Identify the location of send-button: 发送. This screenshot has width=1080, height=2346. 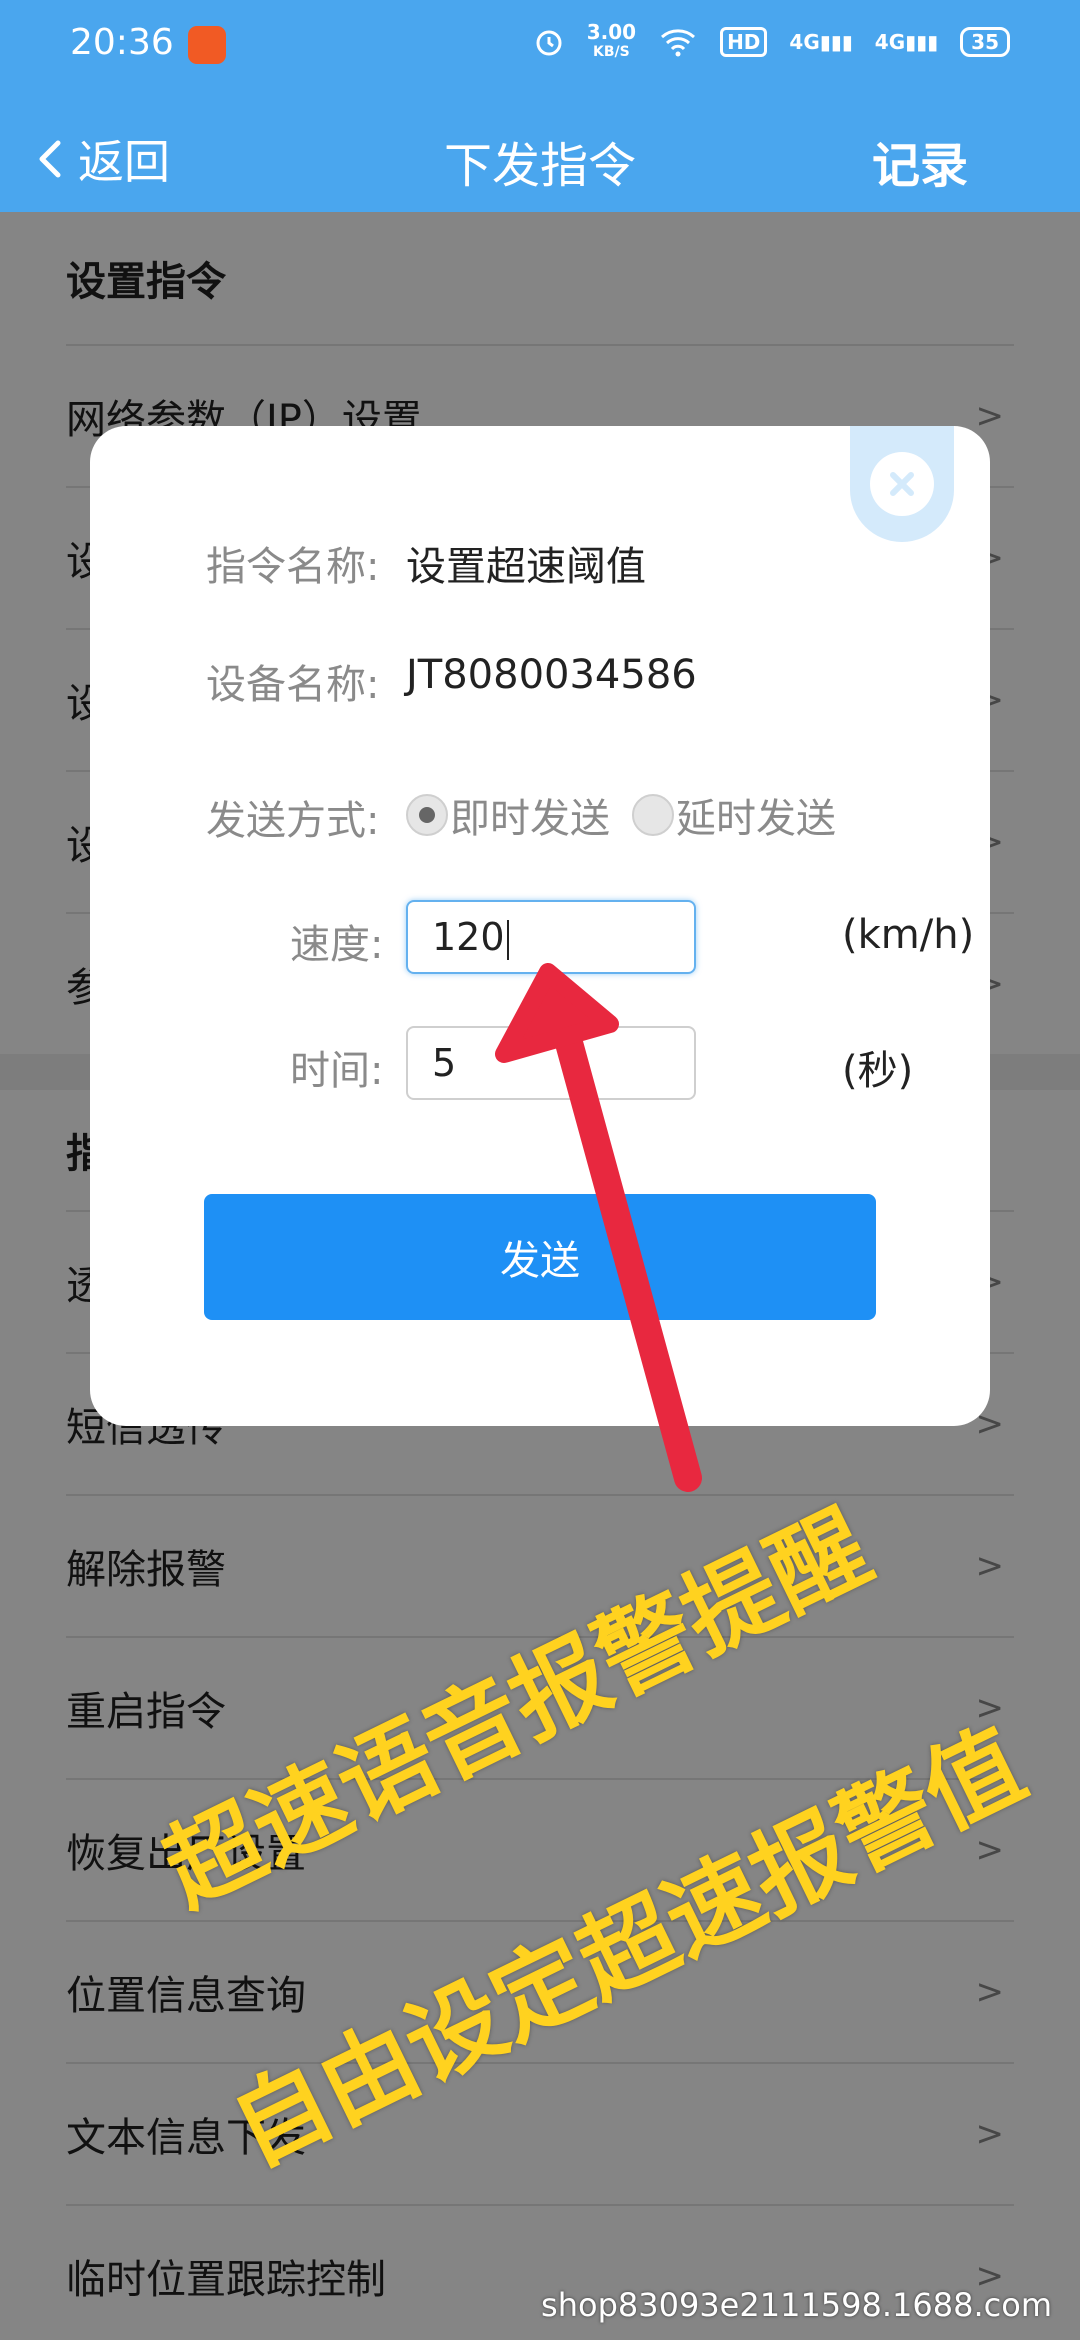
(540, 1257).